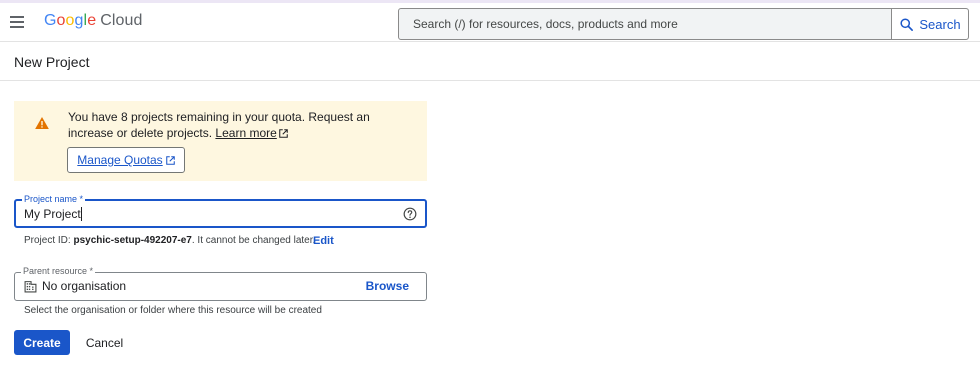 This screenshot has width=980, height=368. I want to click on search-button-label: Search, so click(940, 24).